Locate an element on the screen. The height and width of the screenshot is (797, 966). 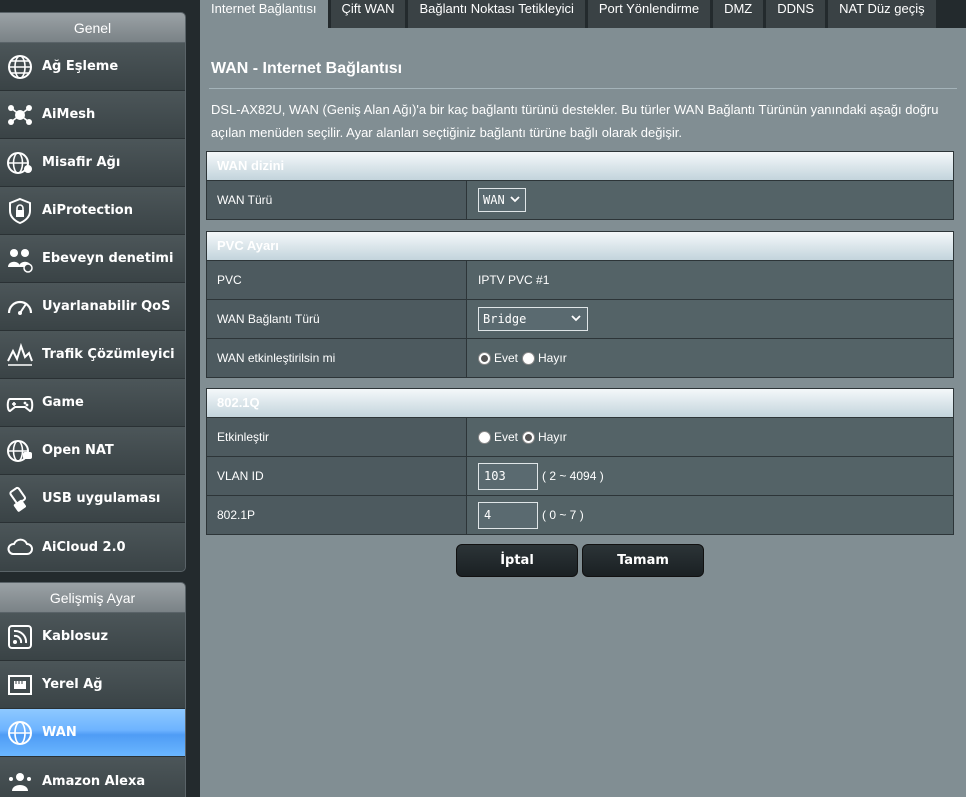
sidebar-item-label: Yerel Ağ is located at coordinates (72, 684).